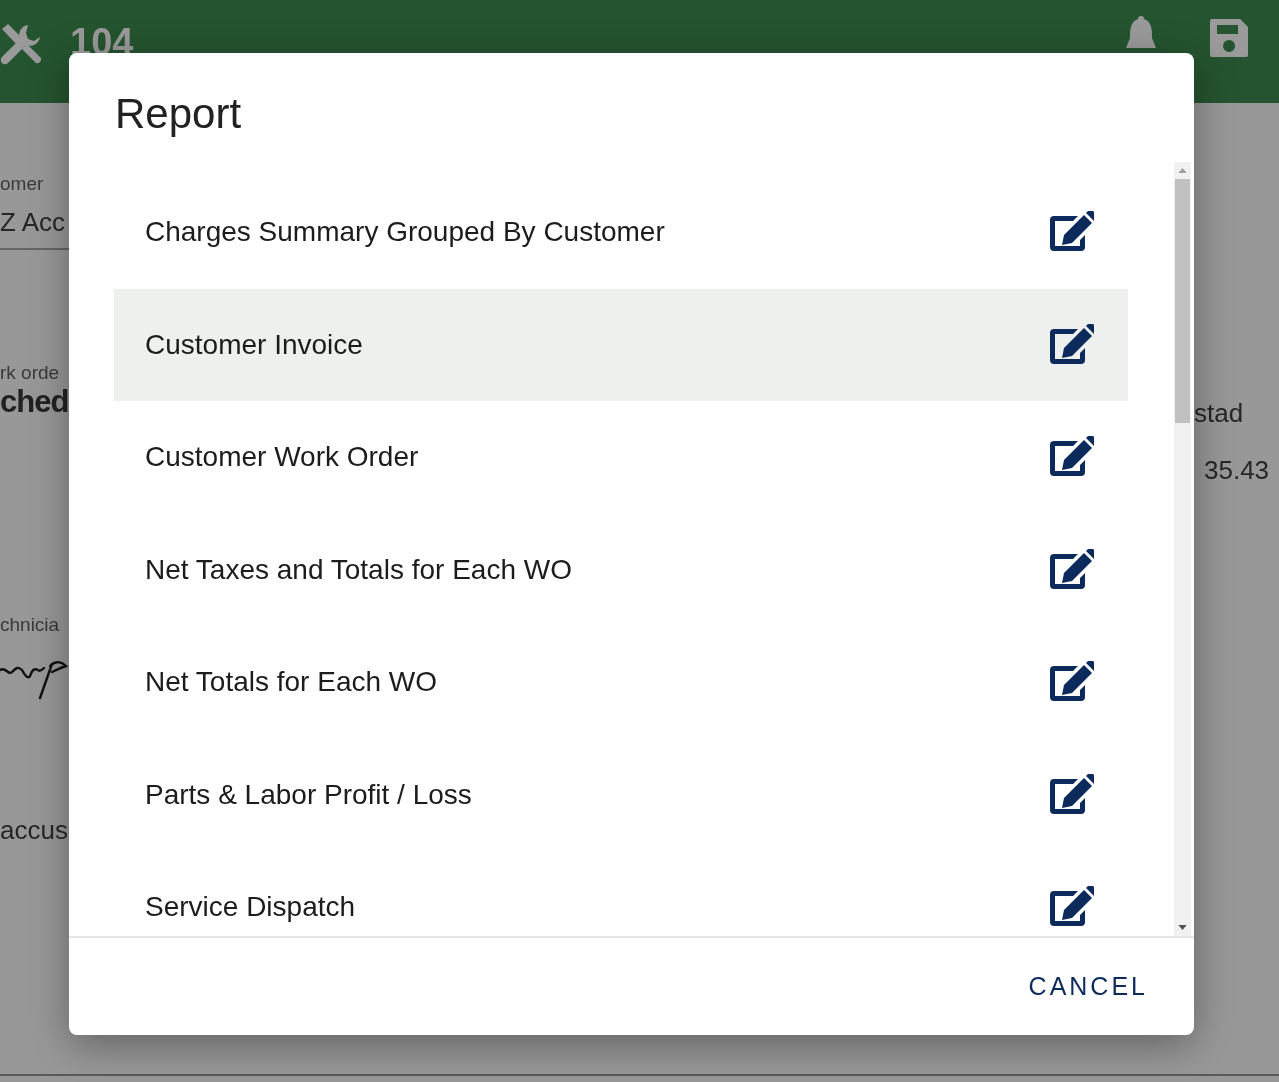 The image size is (1279, 1082). What do you see at coordinates (291, 682) in the screenshot?
I see `report-name: Net Totals for Each WO` at bounding box center [291, 682].